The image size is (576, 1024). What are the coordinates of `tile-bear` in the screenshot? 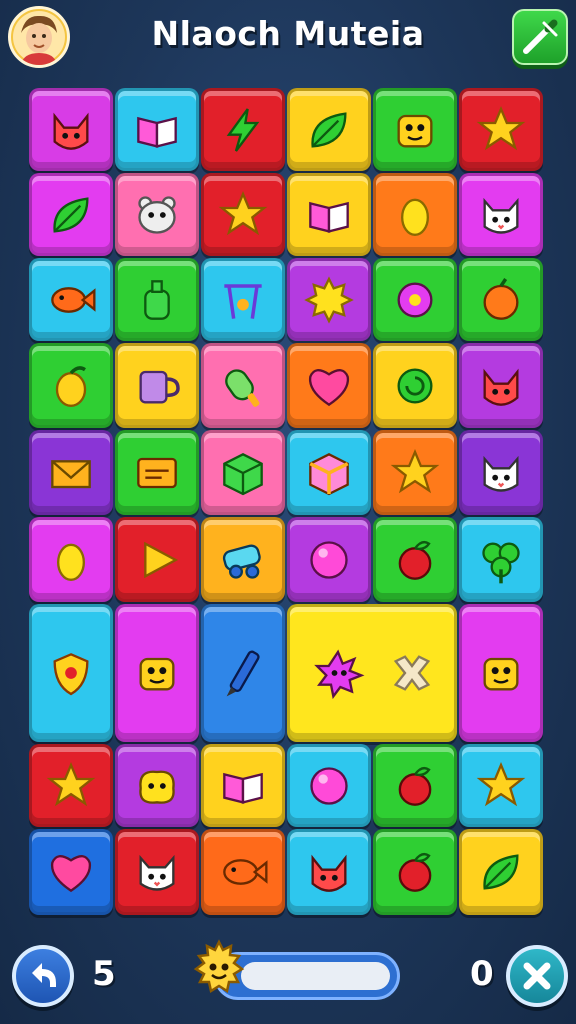 It's located at (157, 214).